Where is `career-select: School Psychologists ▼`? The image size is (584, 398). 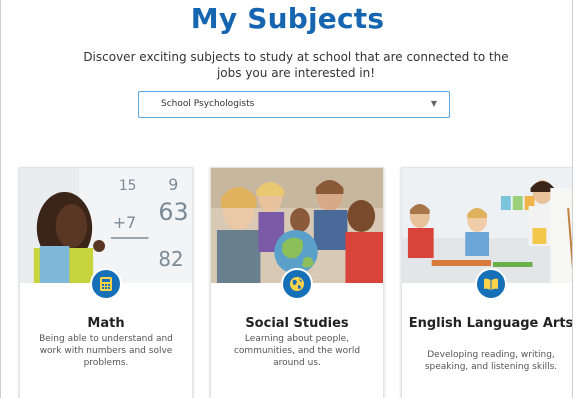 career-select: School Psychologists ▼ is located at coordinates (294, 104).